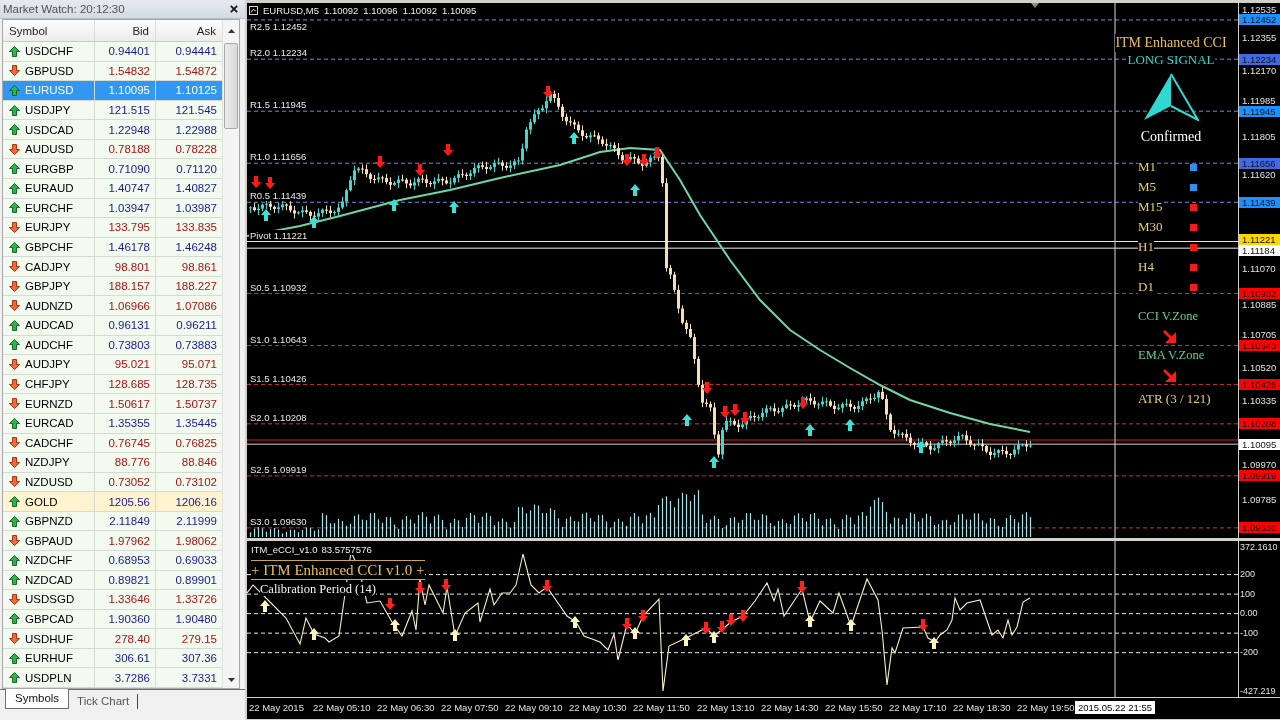 The image size is (1280, 720). What do you see at coordinates (112, 52) in the screenshot?
I see `quote-row: USDCHF 0.94401 0.94441` at bounding box center [112, 52].